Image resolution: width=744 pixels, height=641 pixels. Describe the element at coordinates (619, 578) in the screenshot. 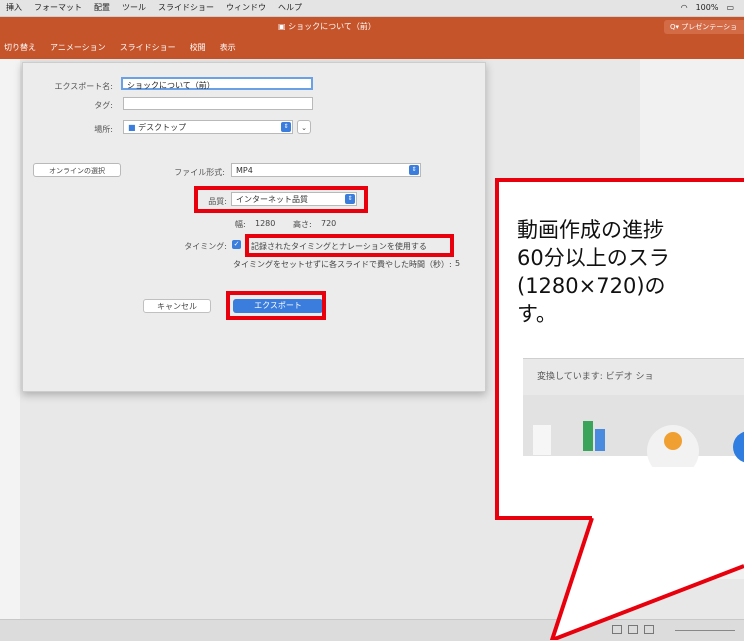

I see `callout-tail` at that location.